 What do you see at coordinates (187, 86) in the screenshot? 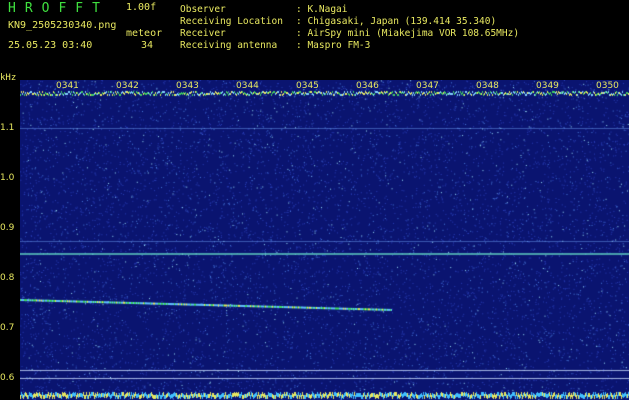
I see `x-tick: 0343` at bounding box center [187, 86].